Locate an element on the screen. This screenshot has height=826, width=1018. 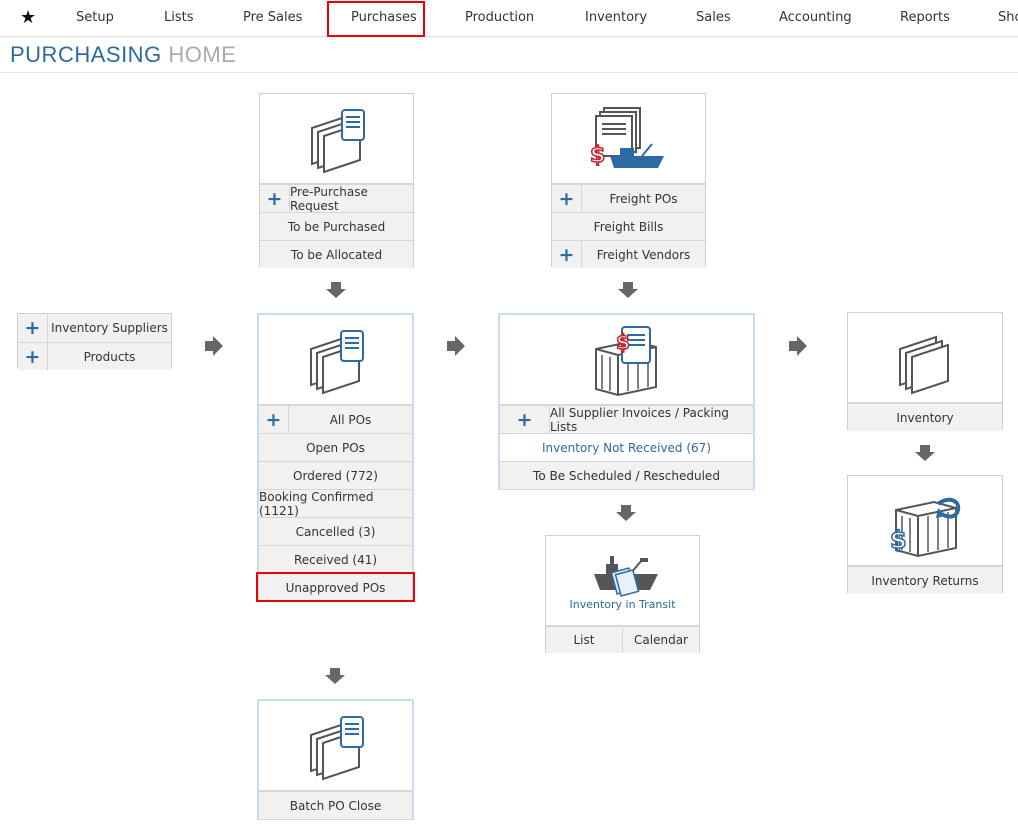
freight-image: $ is located at coordinates (628, 139).